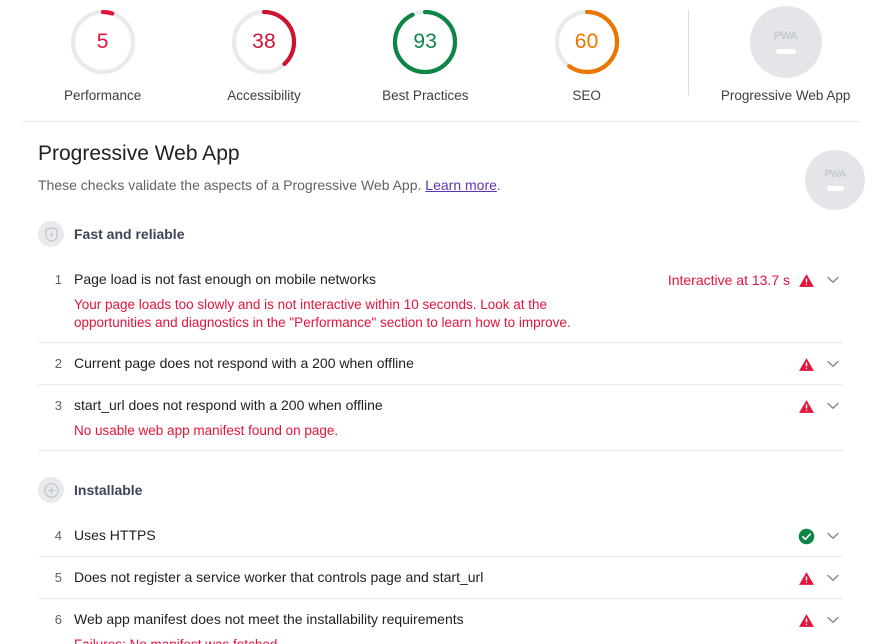 This screenshot has width=881, height=644. I want to click on category-description-suffix: ., so click(498, 185).